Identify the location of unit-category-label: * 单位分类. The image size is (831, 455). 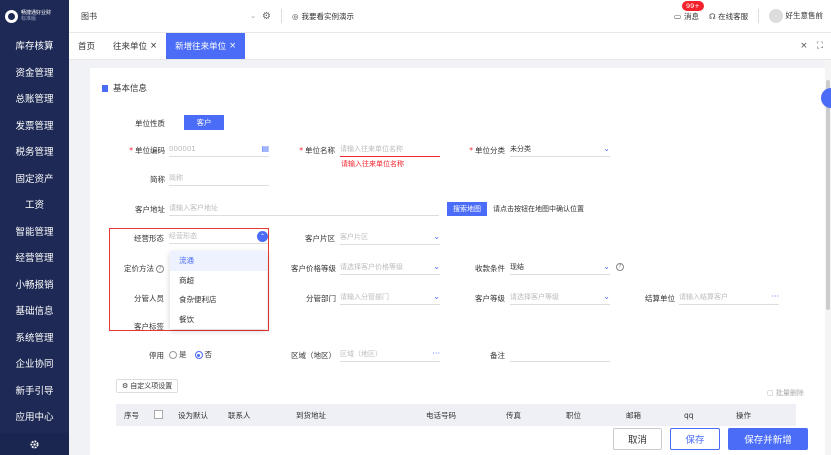
(487, 150).